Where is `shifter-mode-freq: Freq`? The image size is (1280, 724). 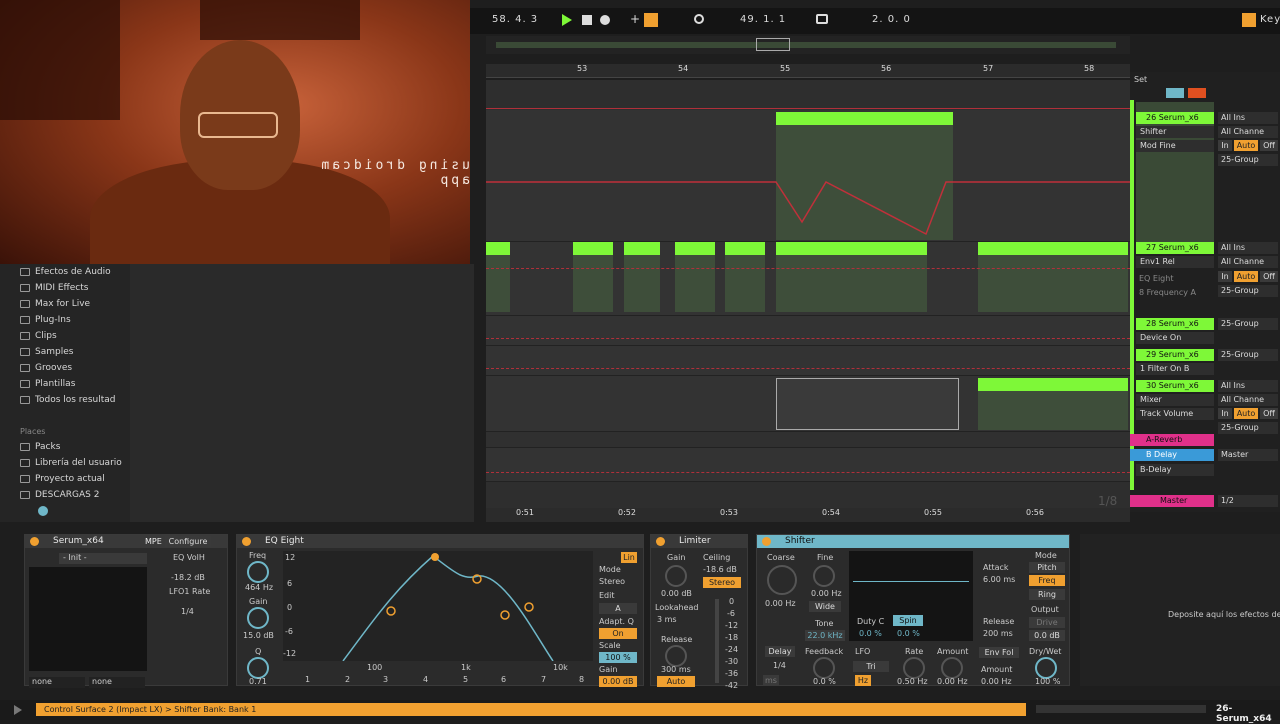 shifter-mode-freq: Freq is located at coordinates (1047, 580).